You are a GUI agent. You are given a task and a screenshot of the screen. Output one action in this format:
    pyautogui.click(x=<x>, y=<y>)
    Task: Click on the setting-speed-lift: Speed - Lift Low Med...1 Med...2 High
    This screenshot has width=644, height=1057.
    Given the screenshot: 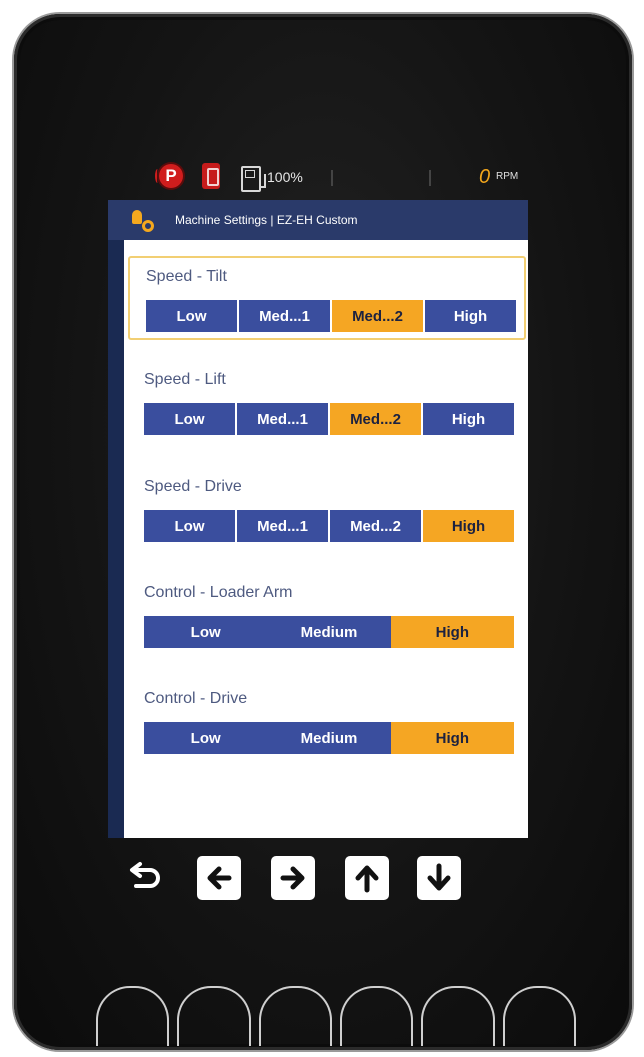 What is the action you would take?
    pyautogui.click(x=327, y=403)
    